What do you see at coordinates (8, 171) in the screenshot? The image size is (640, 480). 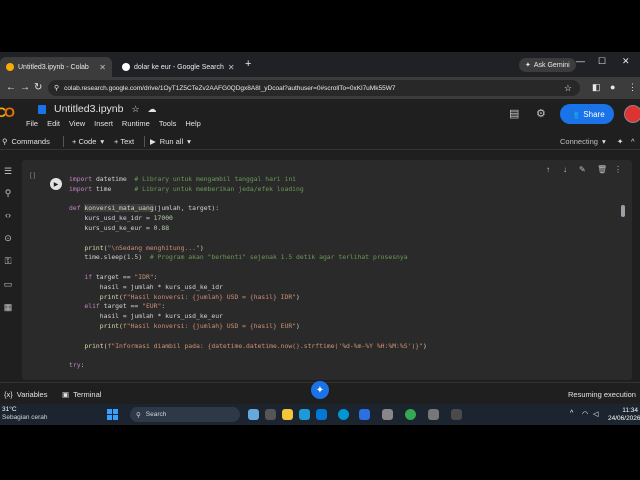 I see `toc-icon: ☰` at bounding box center [8, 171].